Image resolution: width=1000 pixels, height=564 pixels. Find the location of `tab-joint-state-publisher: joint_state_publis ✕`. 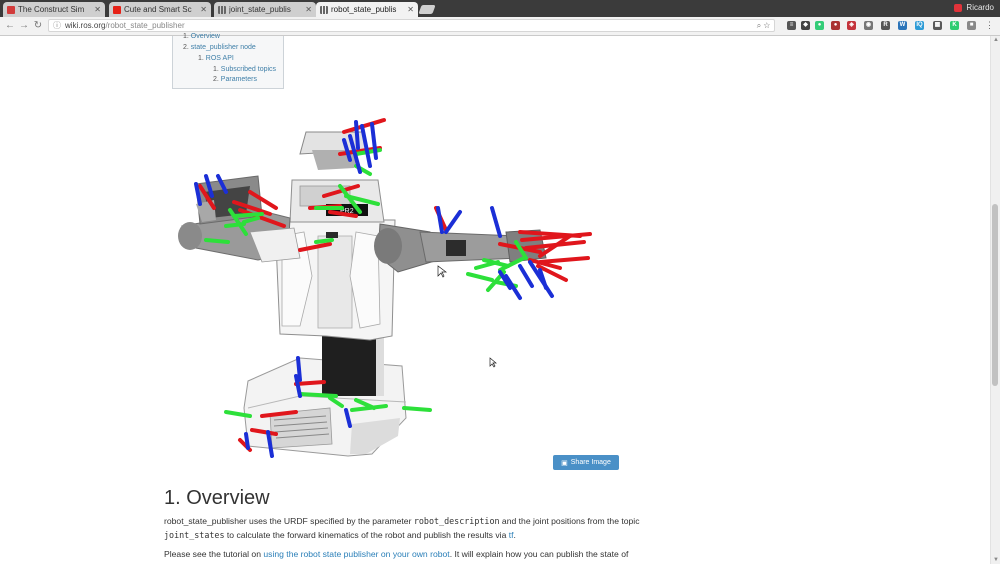

tab-joint-state-publisher: joint_state_publis ✕ is located at coordinates (265, 9).